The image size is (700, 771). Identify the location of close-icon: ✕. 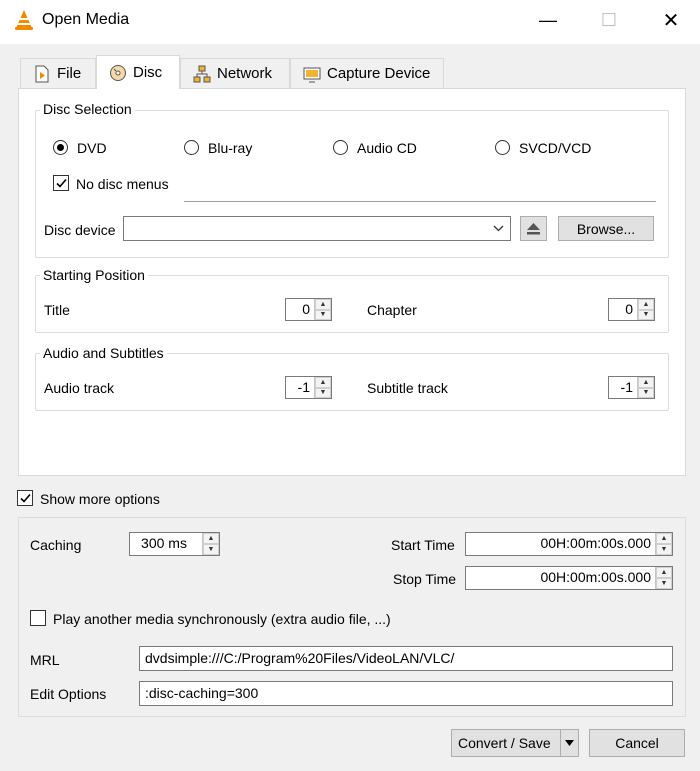
(671, 20).